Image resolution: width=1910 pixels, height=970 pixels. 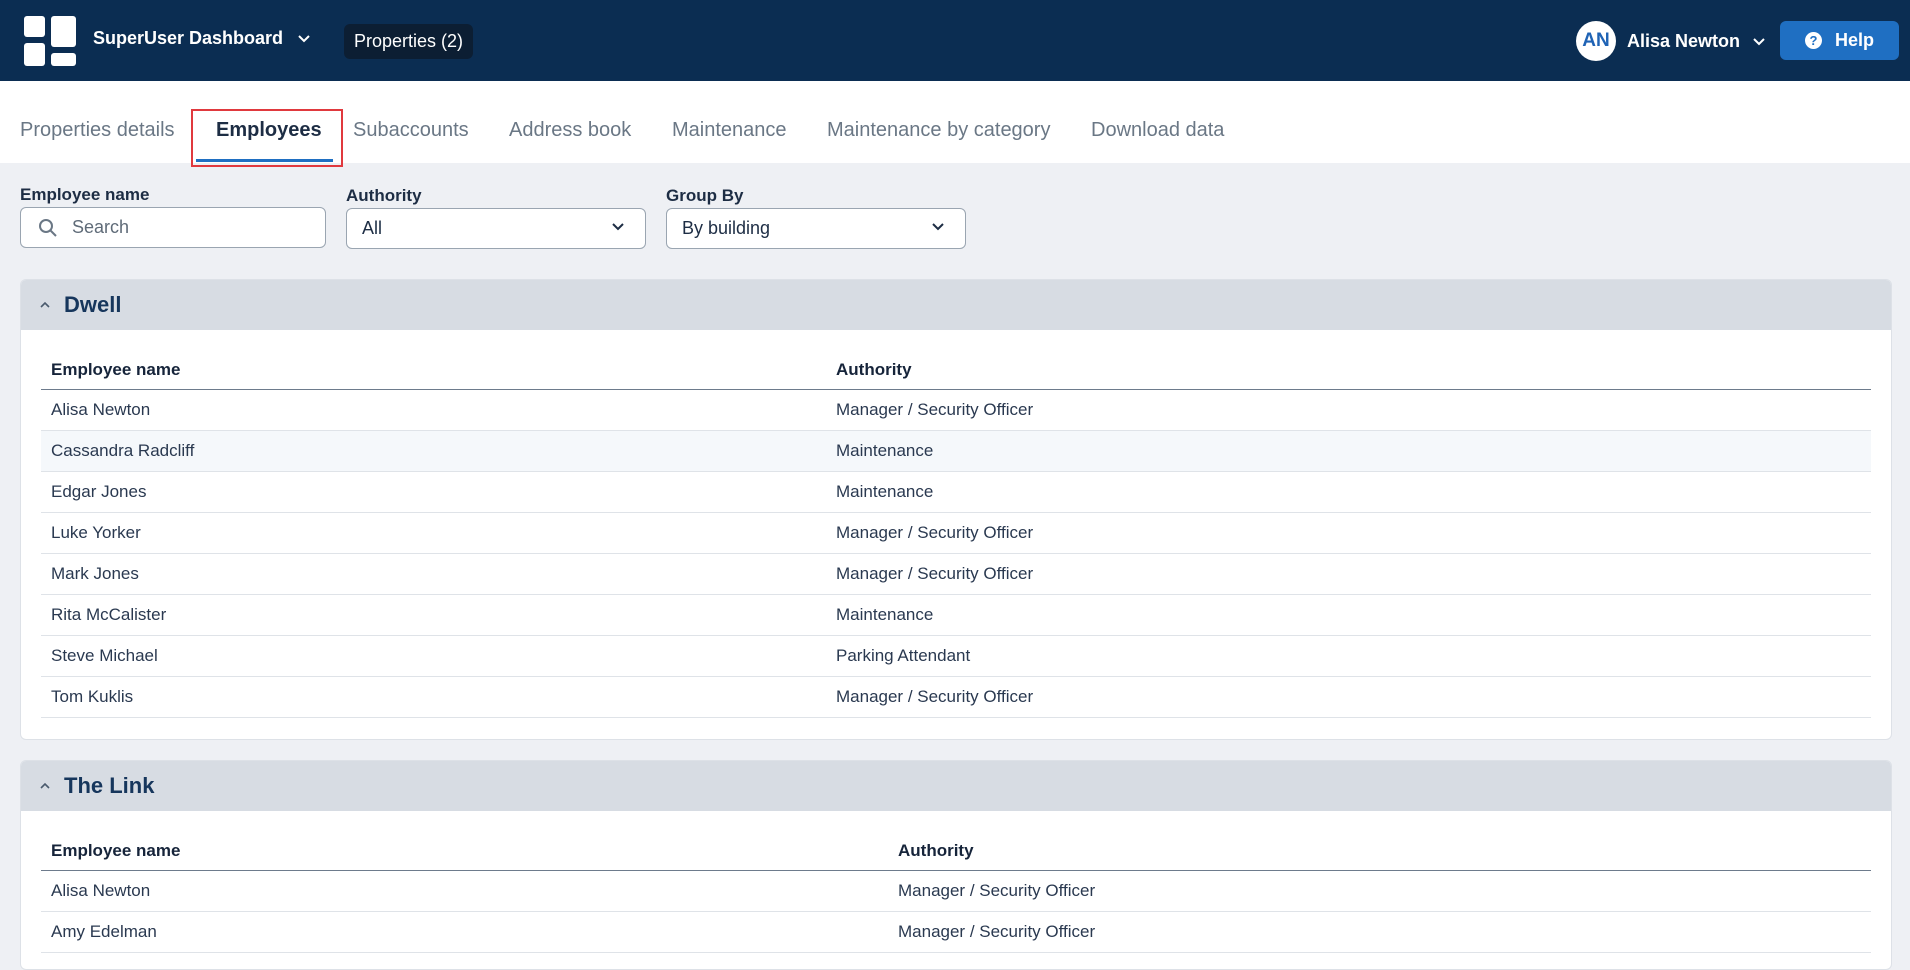 I want to click on app-title: SuperUser Dashboard, so click(x=188, y=38).